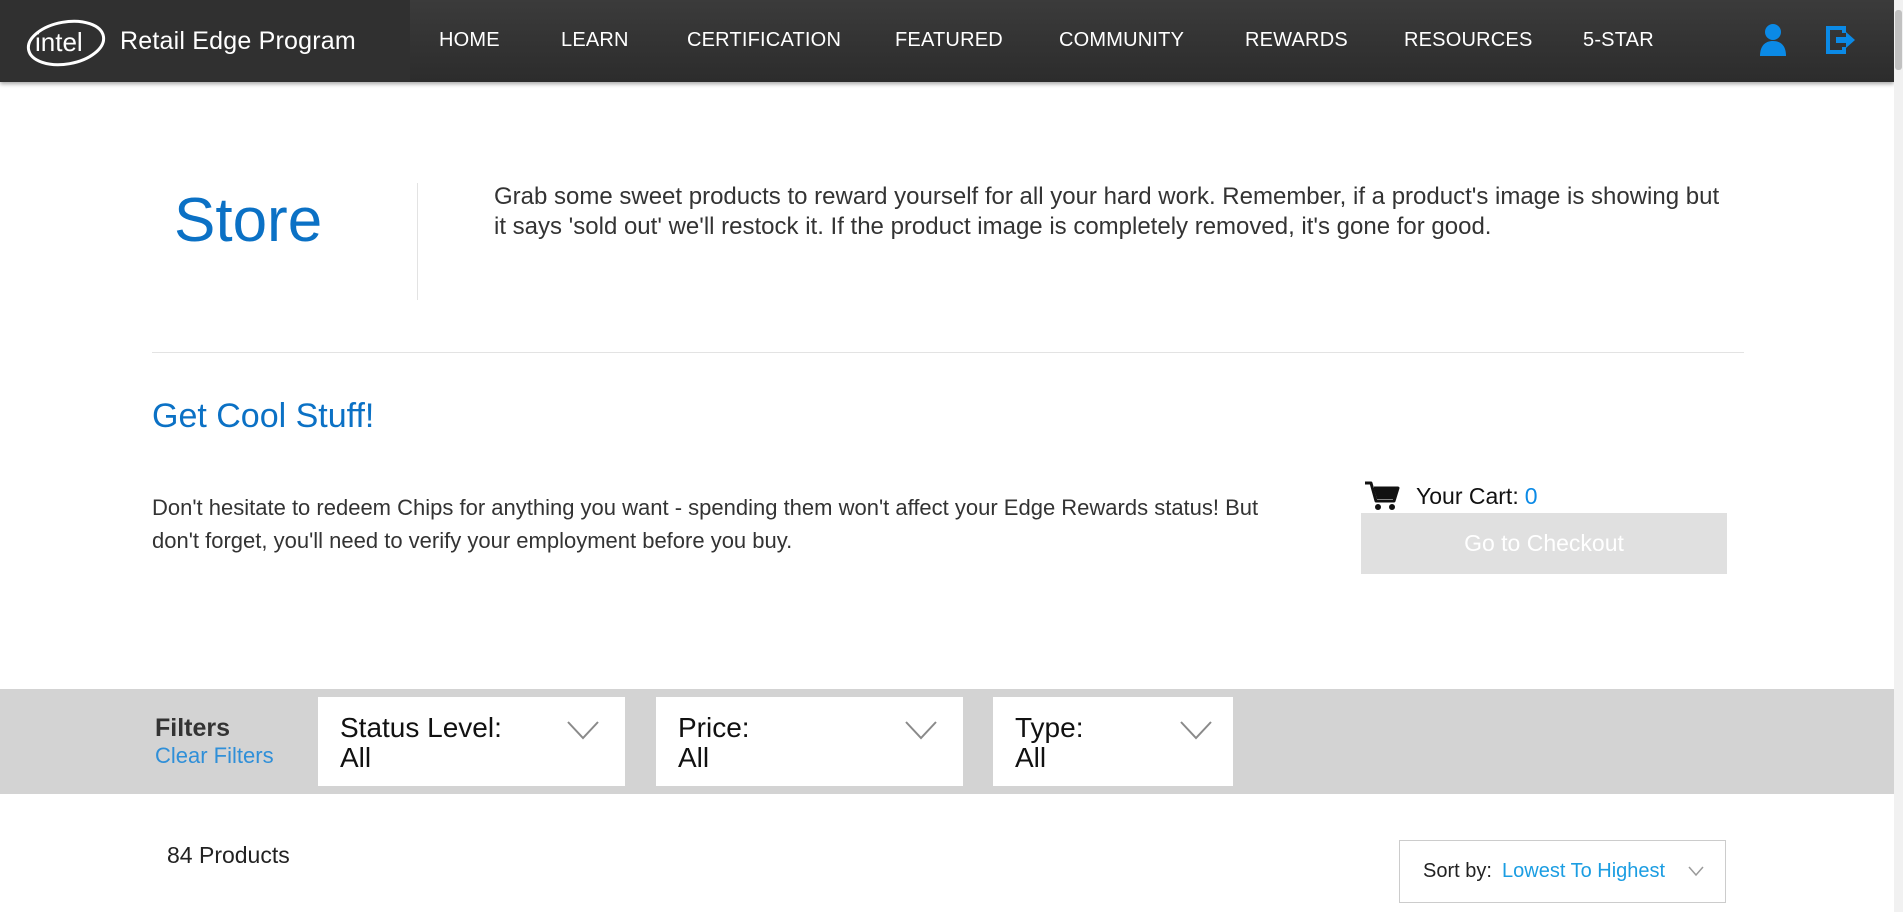 The height and width of the screenshot is (912, 1903). I want to click on brand-name: Retail Edge Program, so click(238, 40).